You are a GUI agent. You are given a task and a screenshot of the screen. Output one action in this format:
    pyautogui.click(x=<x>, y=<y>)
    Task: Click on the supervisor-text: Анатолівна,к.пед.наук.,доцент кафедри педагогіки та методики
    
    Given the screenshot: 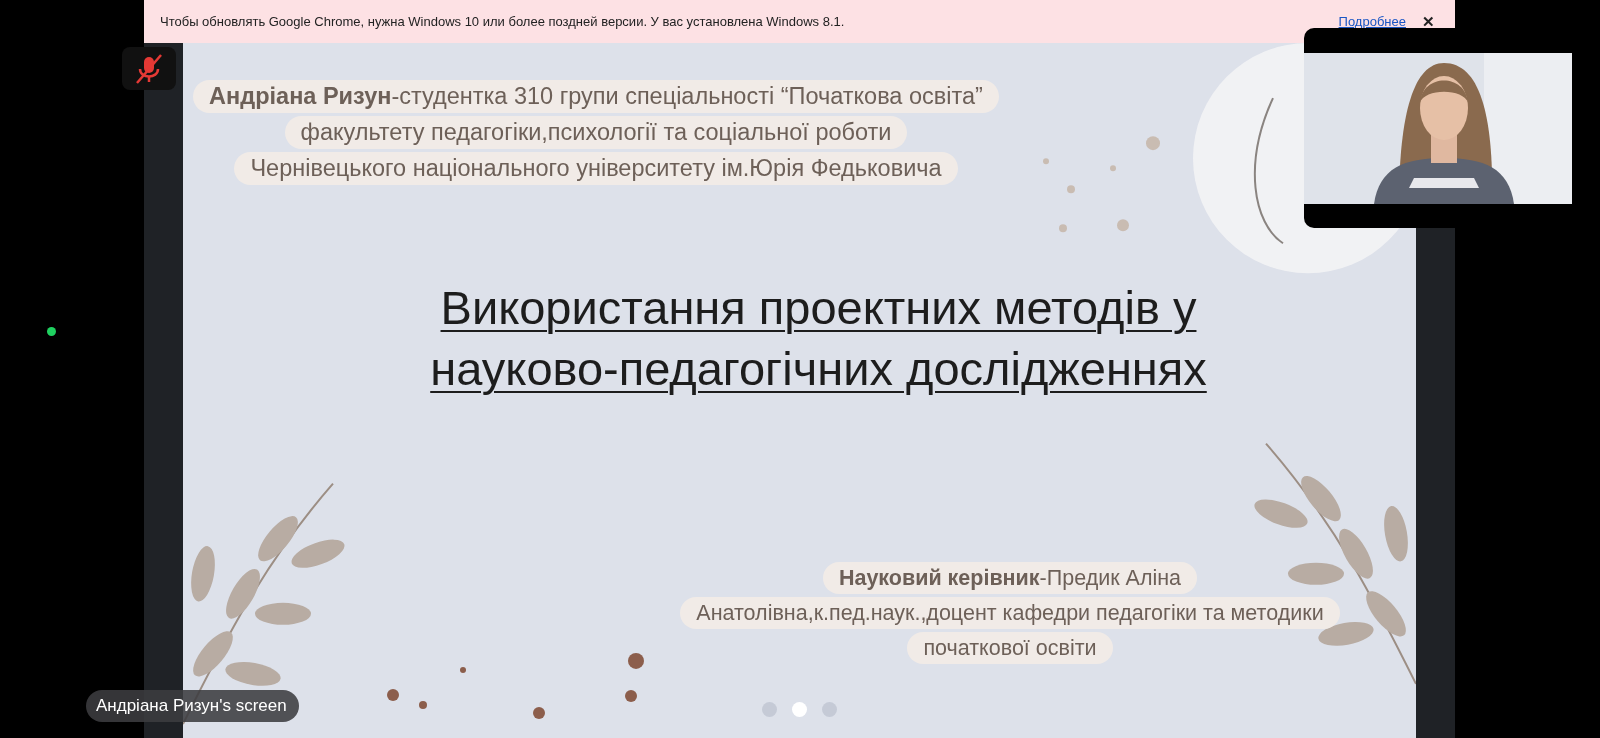 What is the action you would take?
    pyautogui.click(x=1010, y=613)
    